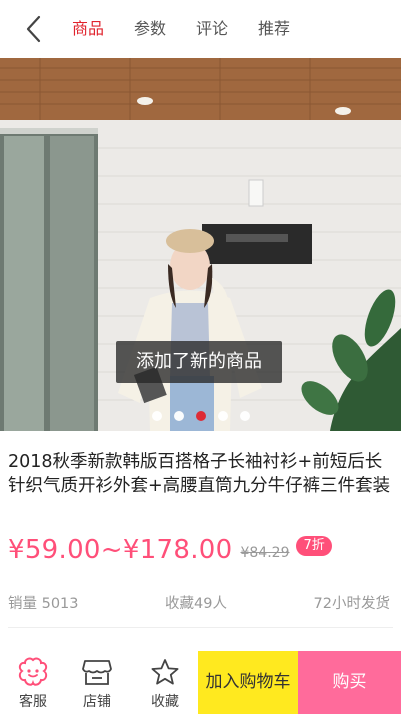 This screenshot has height=714, width=401. I want to click on tab-reviews: 评论, so click(212, 29).